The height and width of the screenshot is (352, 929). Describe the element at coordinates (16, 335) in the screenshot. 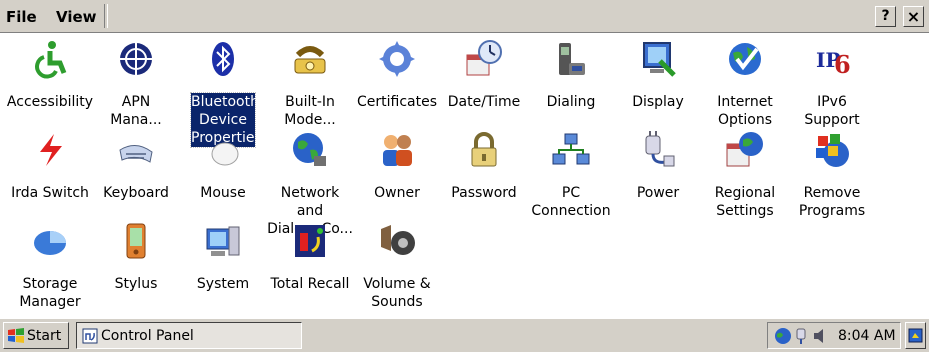

I see `windows-flag-icon` at that location.